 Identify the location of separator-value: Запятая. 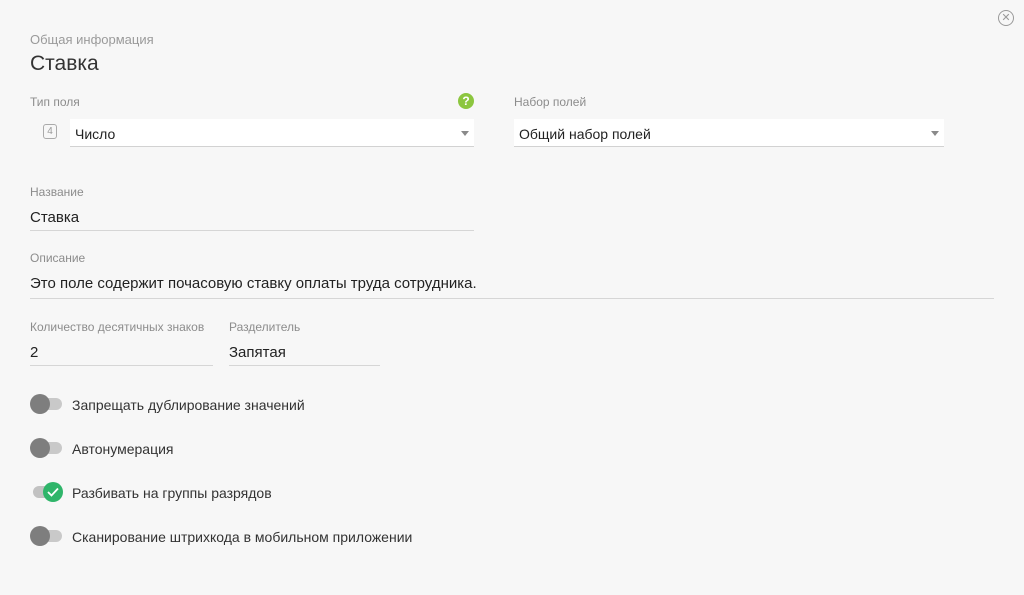
(257, 352).